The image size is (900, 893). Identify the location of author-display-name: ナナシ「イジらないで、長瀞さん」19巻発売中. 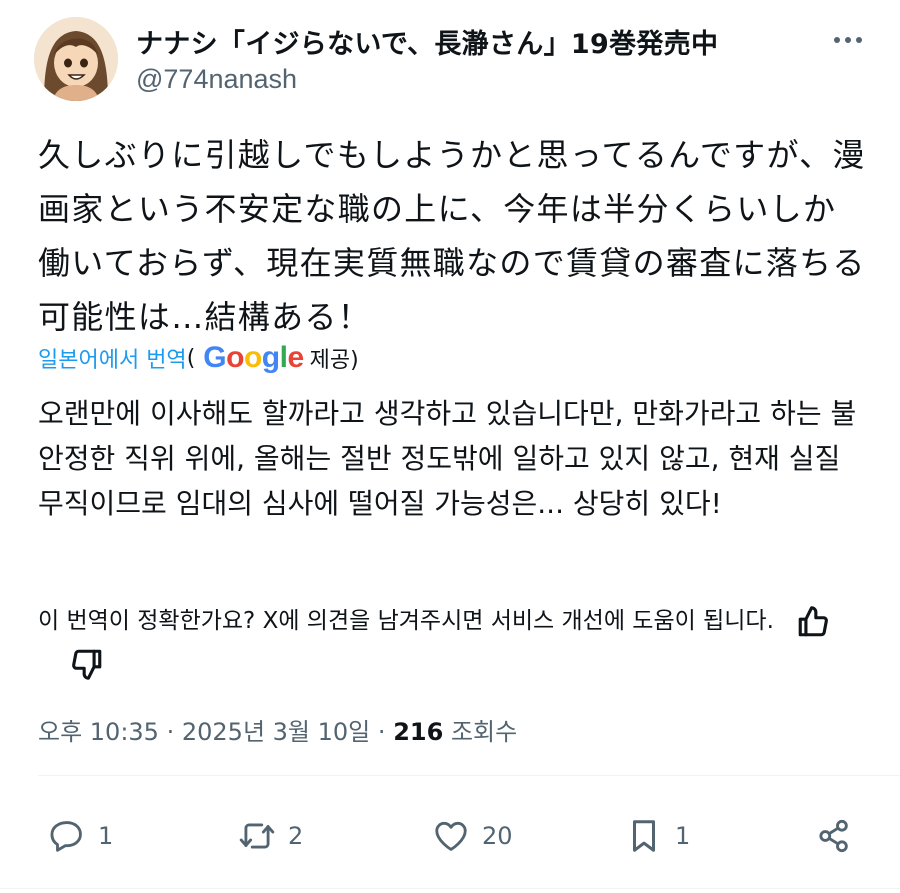
(427, 41).